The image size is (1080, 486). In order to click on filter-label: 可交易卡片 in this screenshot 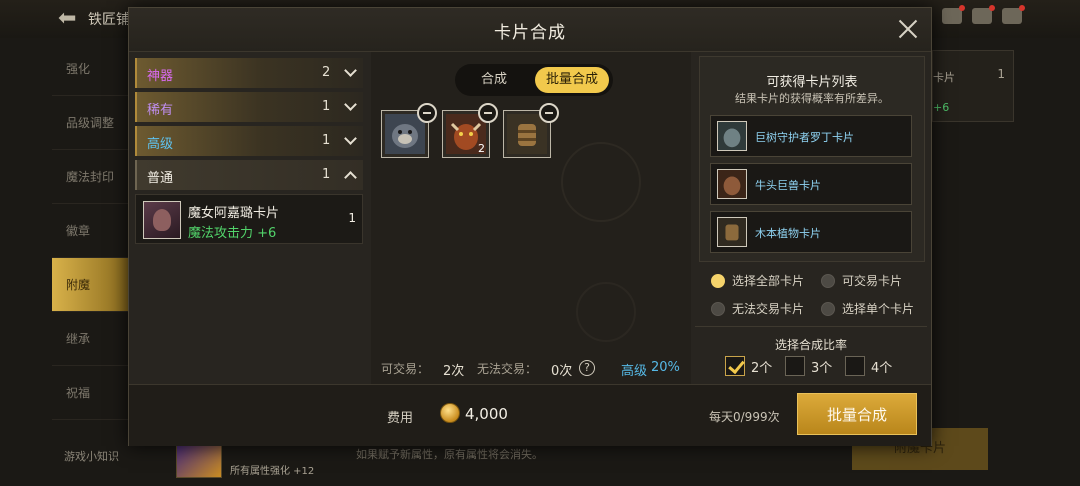, I will do `click(872, 281)`.